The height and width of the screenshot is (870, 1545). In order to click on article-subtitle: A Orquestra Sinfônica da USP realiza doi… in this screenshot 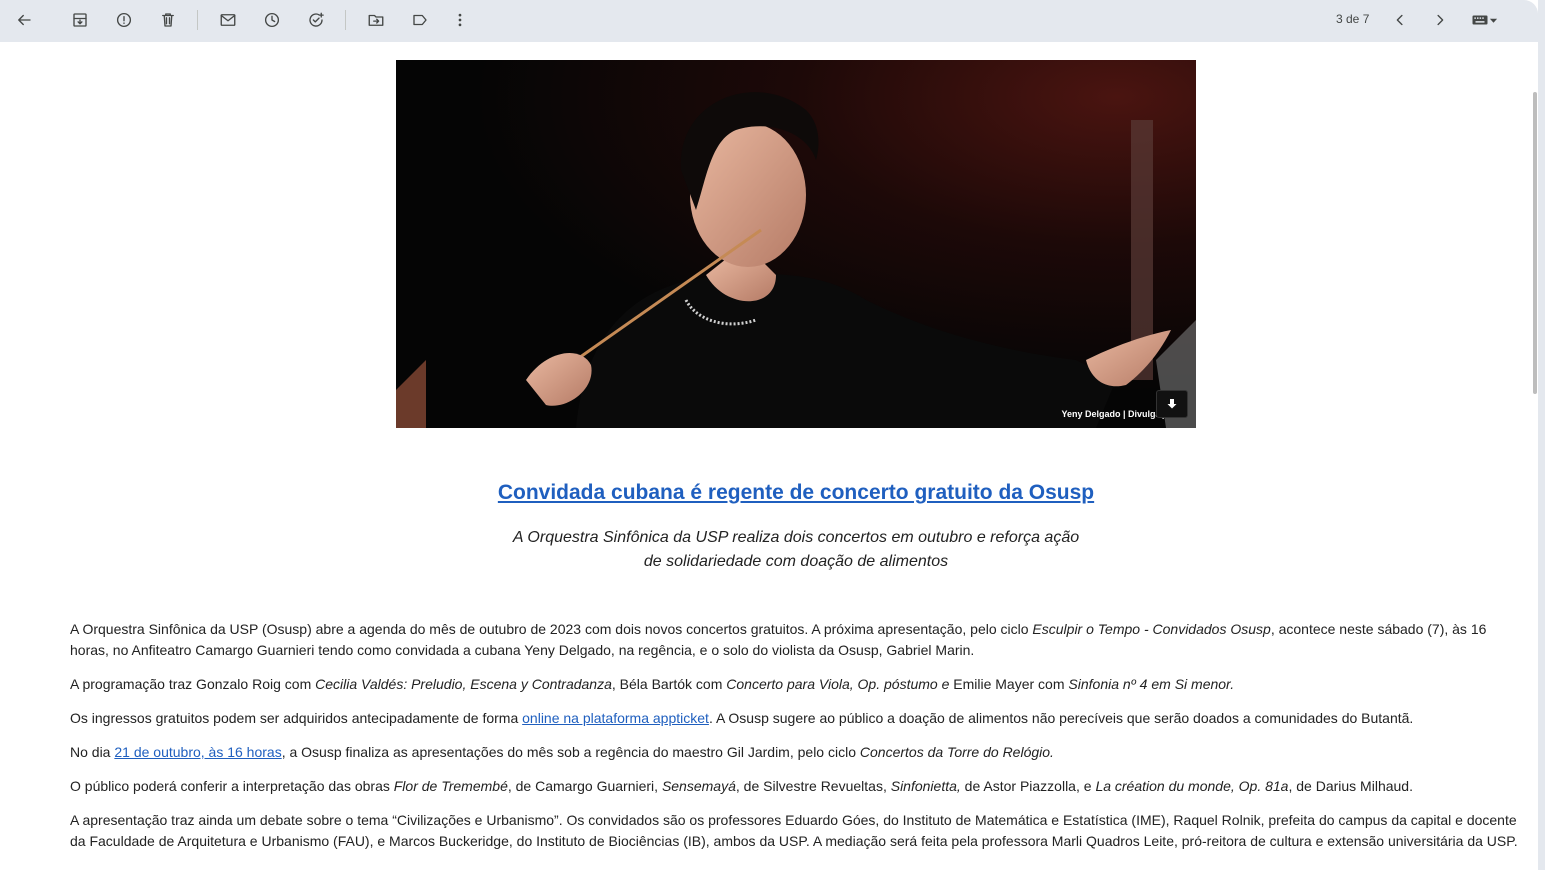, I will do `click(796, 550)`.